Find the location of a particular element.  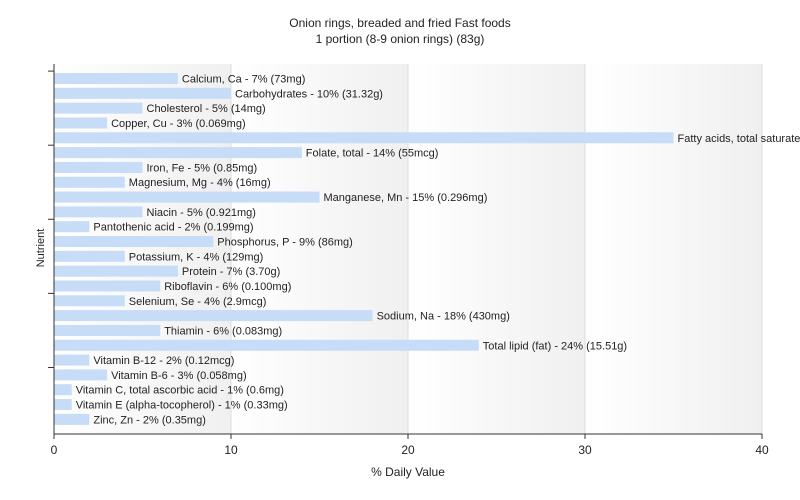

data-label: Pantothenic acid - 2% (0.199mg) is located at coordinates (173, 228).